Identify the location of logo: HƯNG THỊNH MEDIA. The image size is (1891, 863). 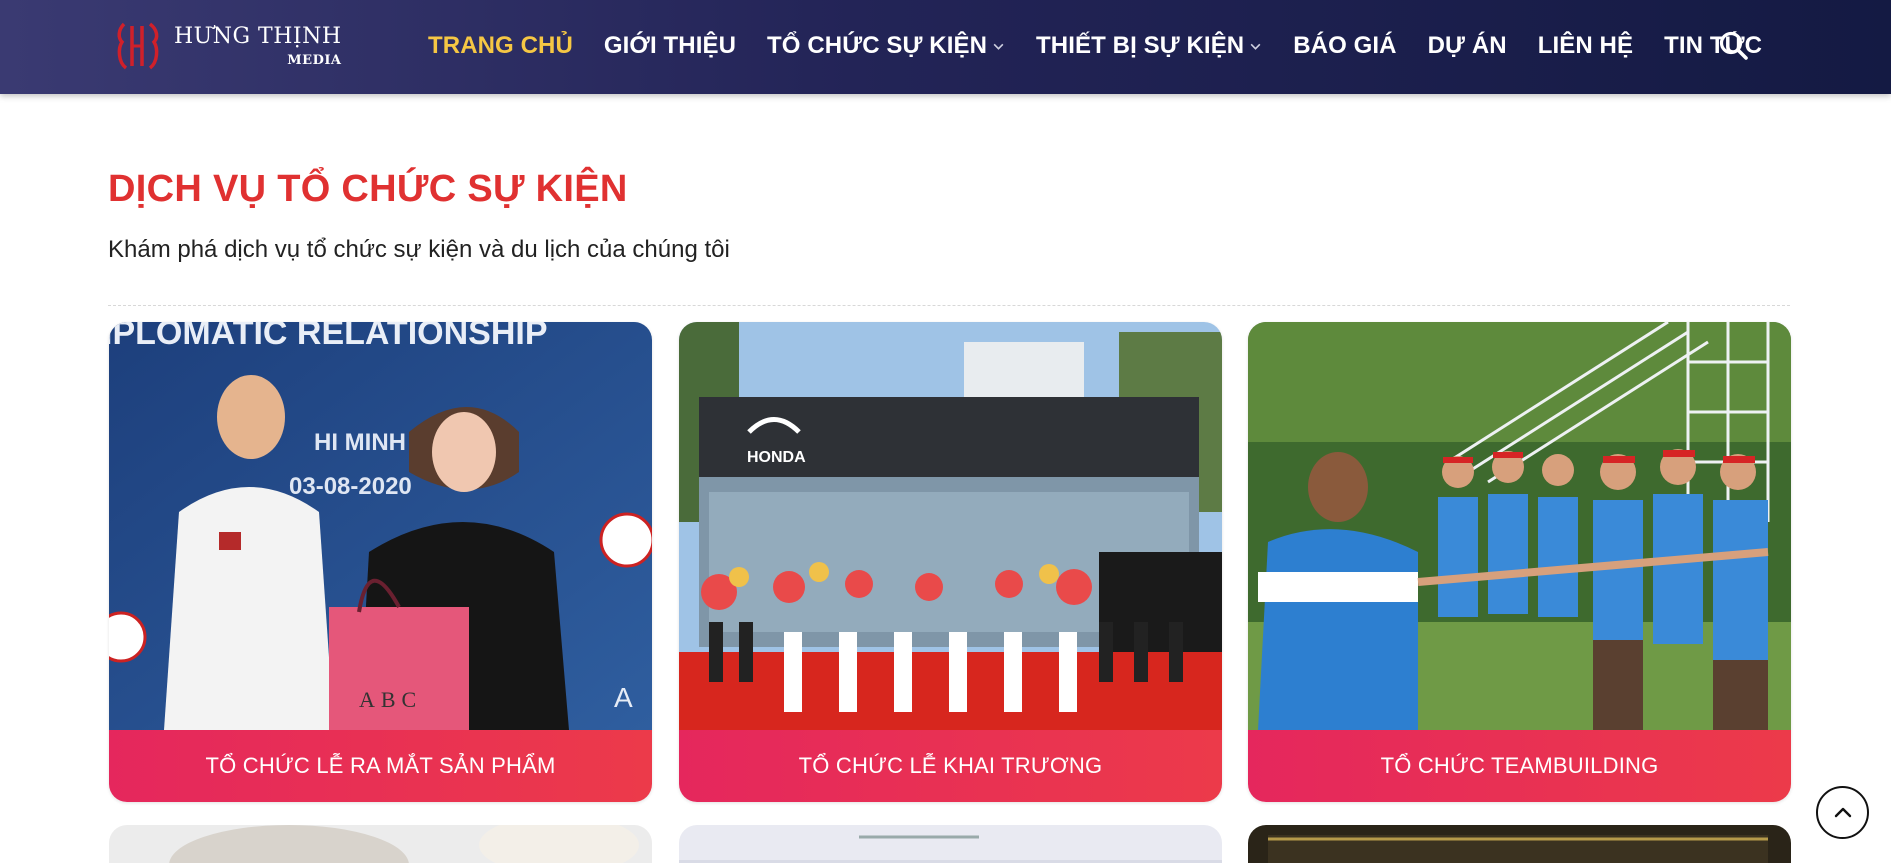
(226, 46).